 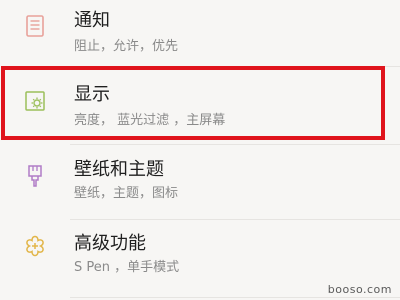 What do you see at coordinates (110, 243) in the screenshot?
I see `settings-item-title: 高级功能` at bounding box center [110, 243].